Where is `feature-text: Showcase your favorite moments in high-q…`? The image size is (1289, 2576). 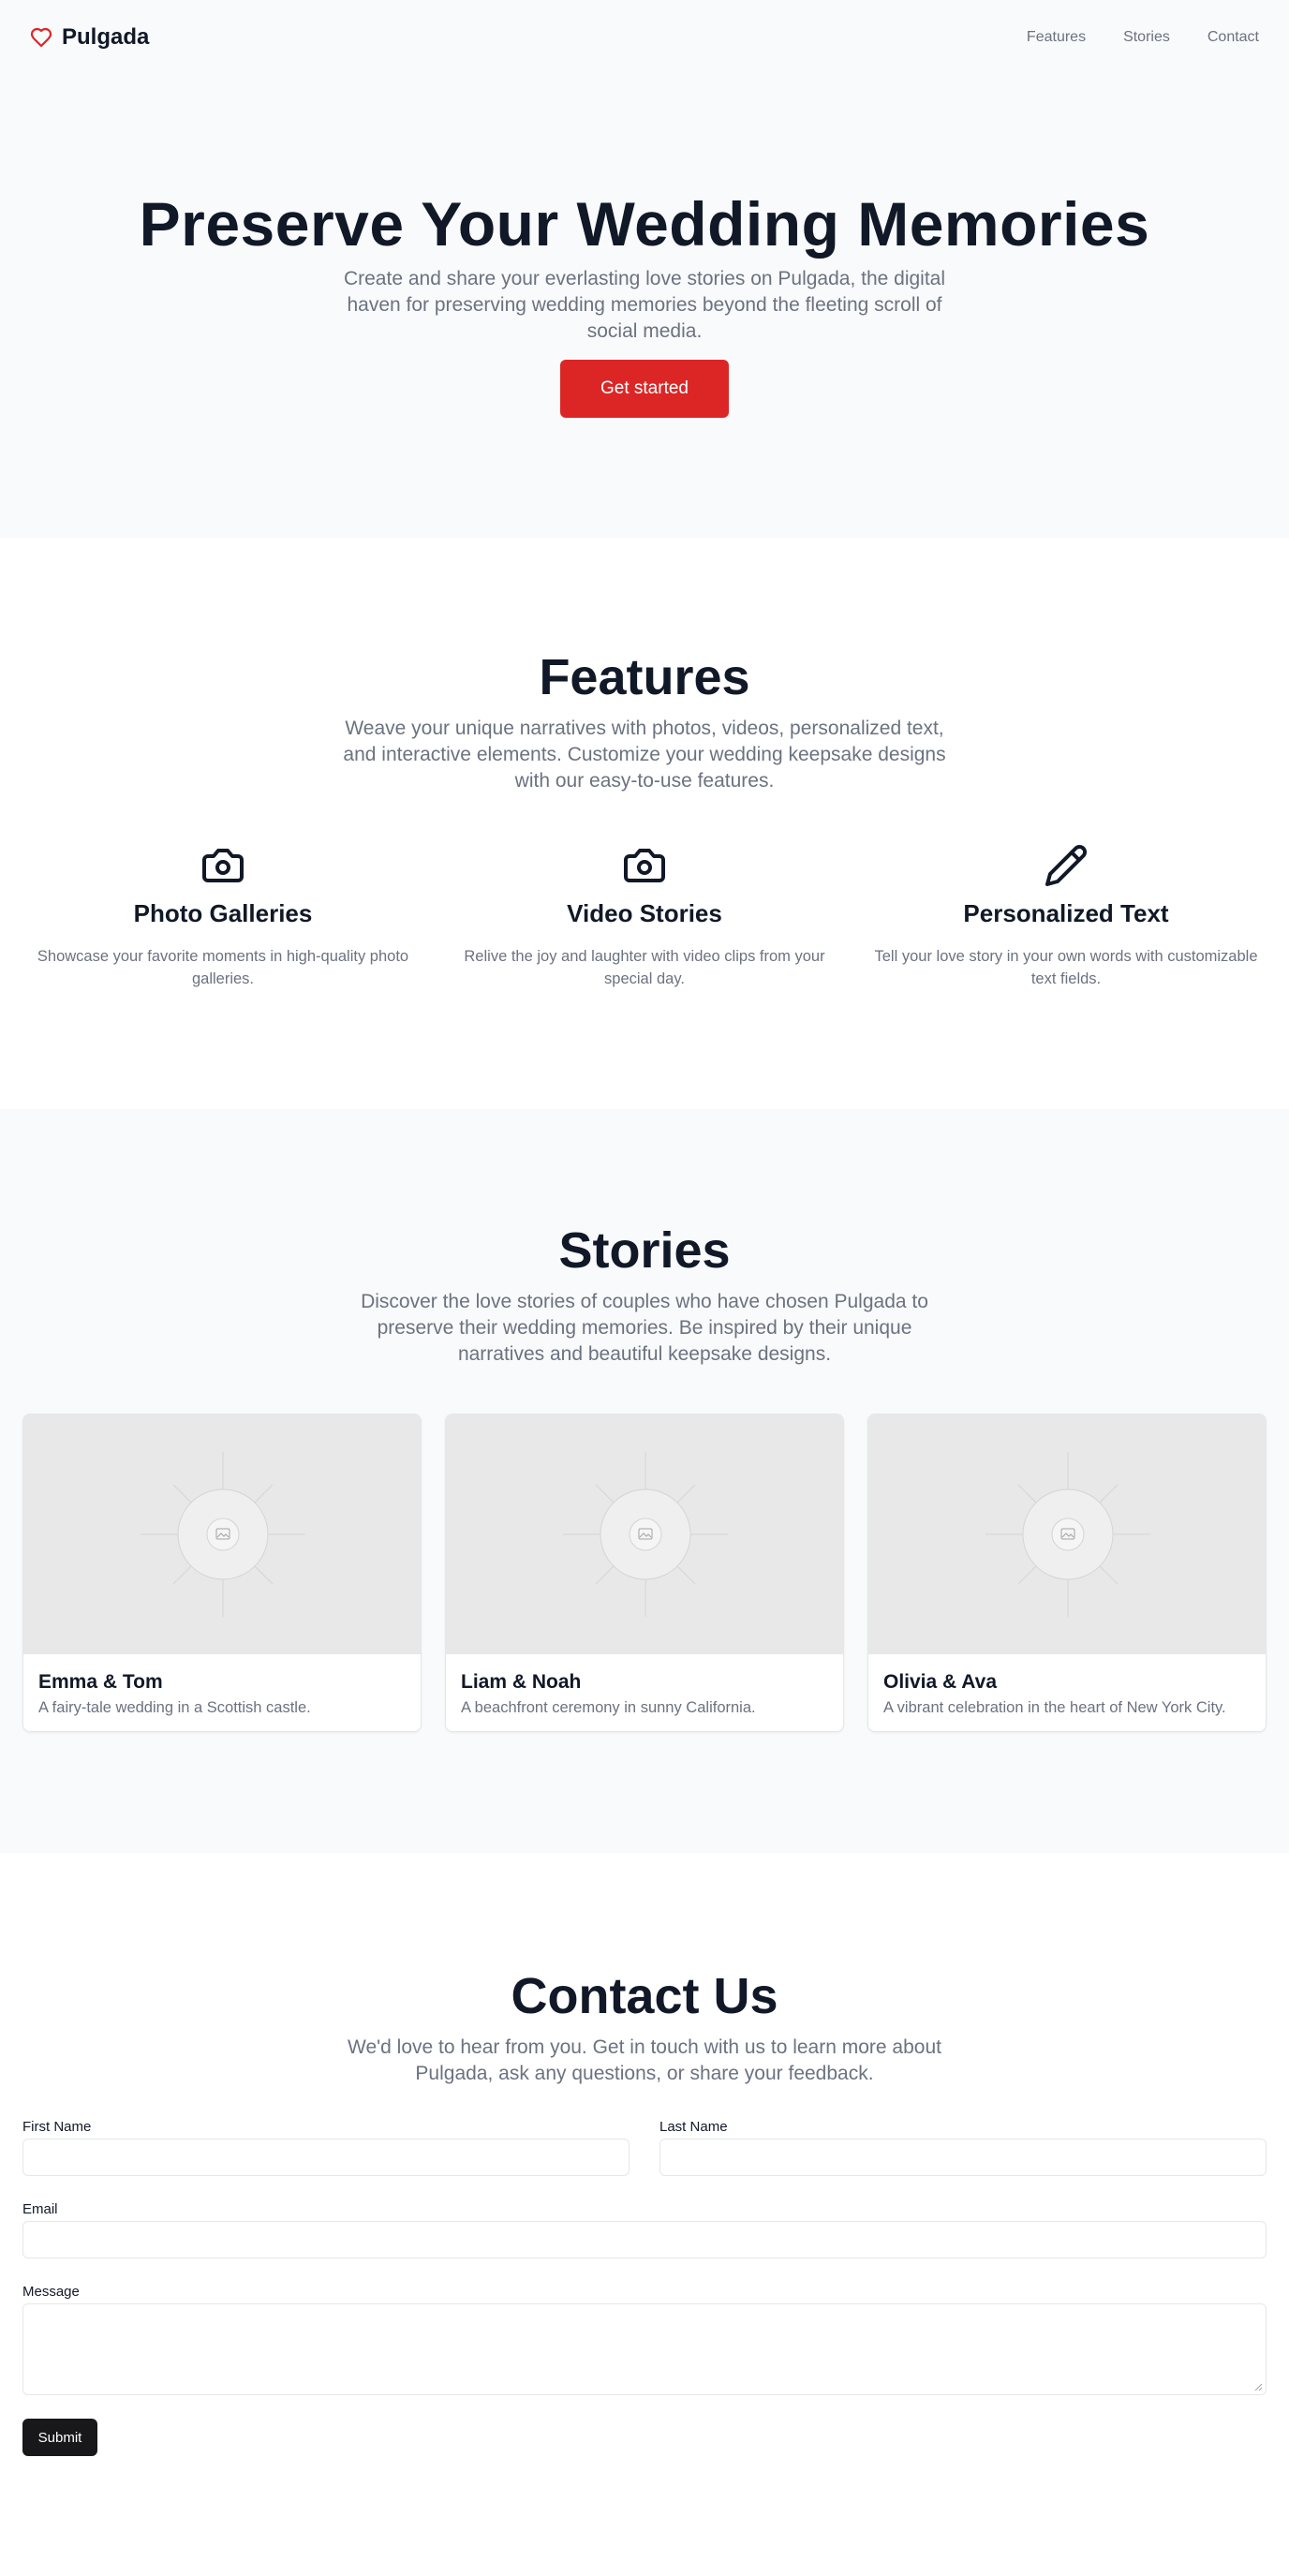 feature-text: Showcase your favorite moments in high-q… is located at coordinates (223, 967).